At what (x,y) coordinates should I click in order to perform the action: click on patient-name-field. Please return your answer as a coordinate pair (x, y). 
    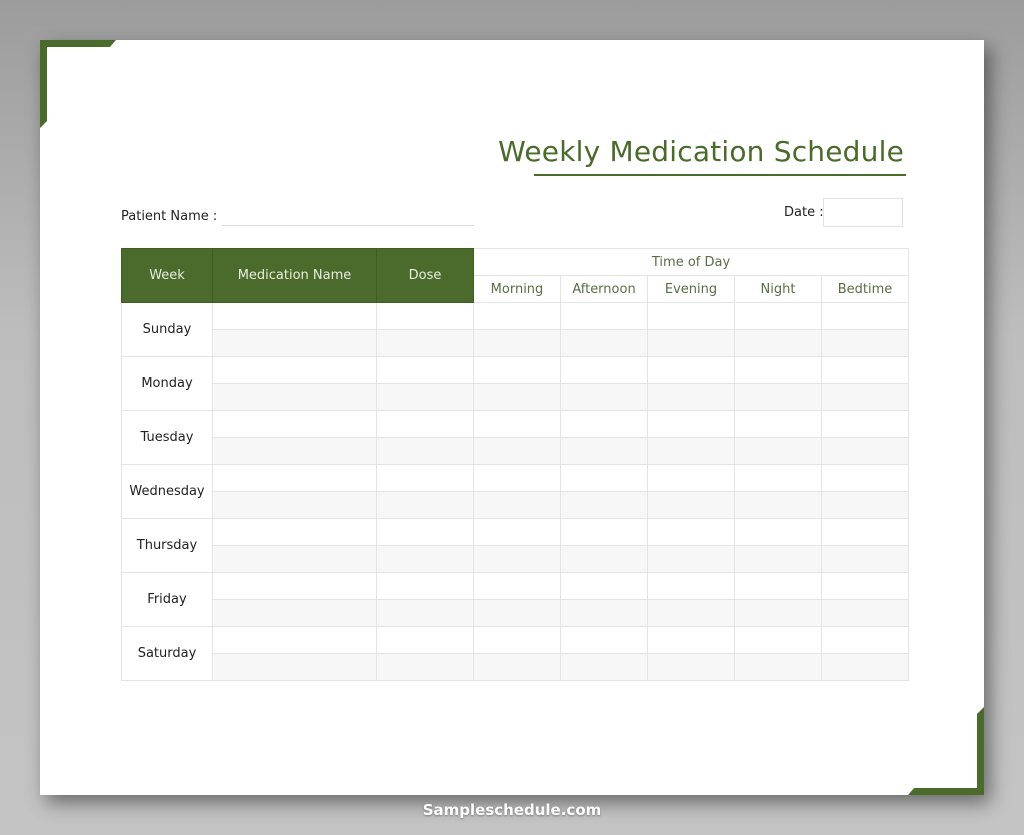
    Looking at the image, I should click on (348, 225).